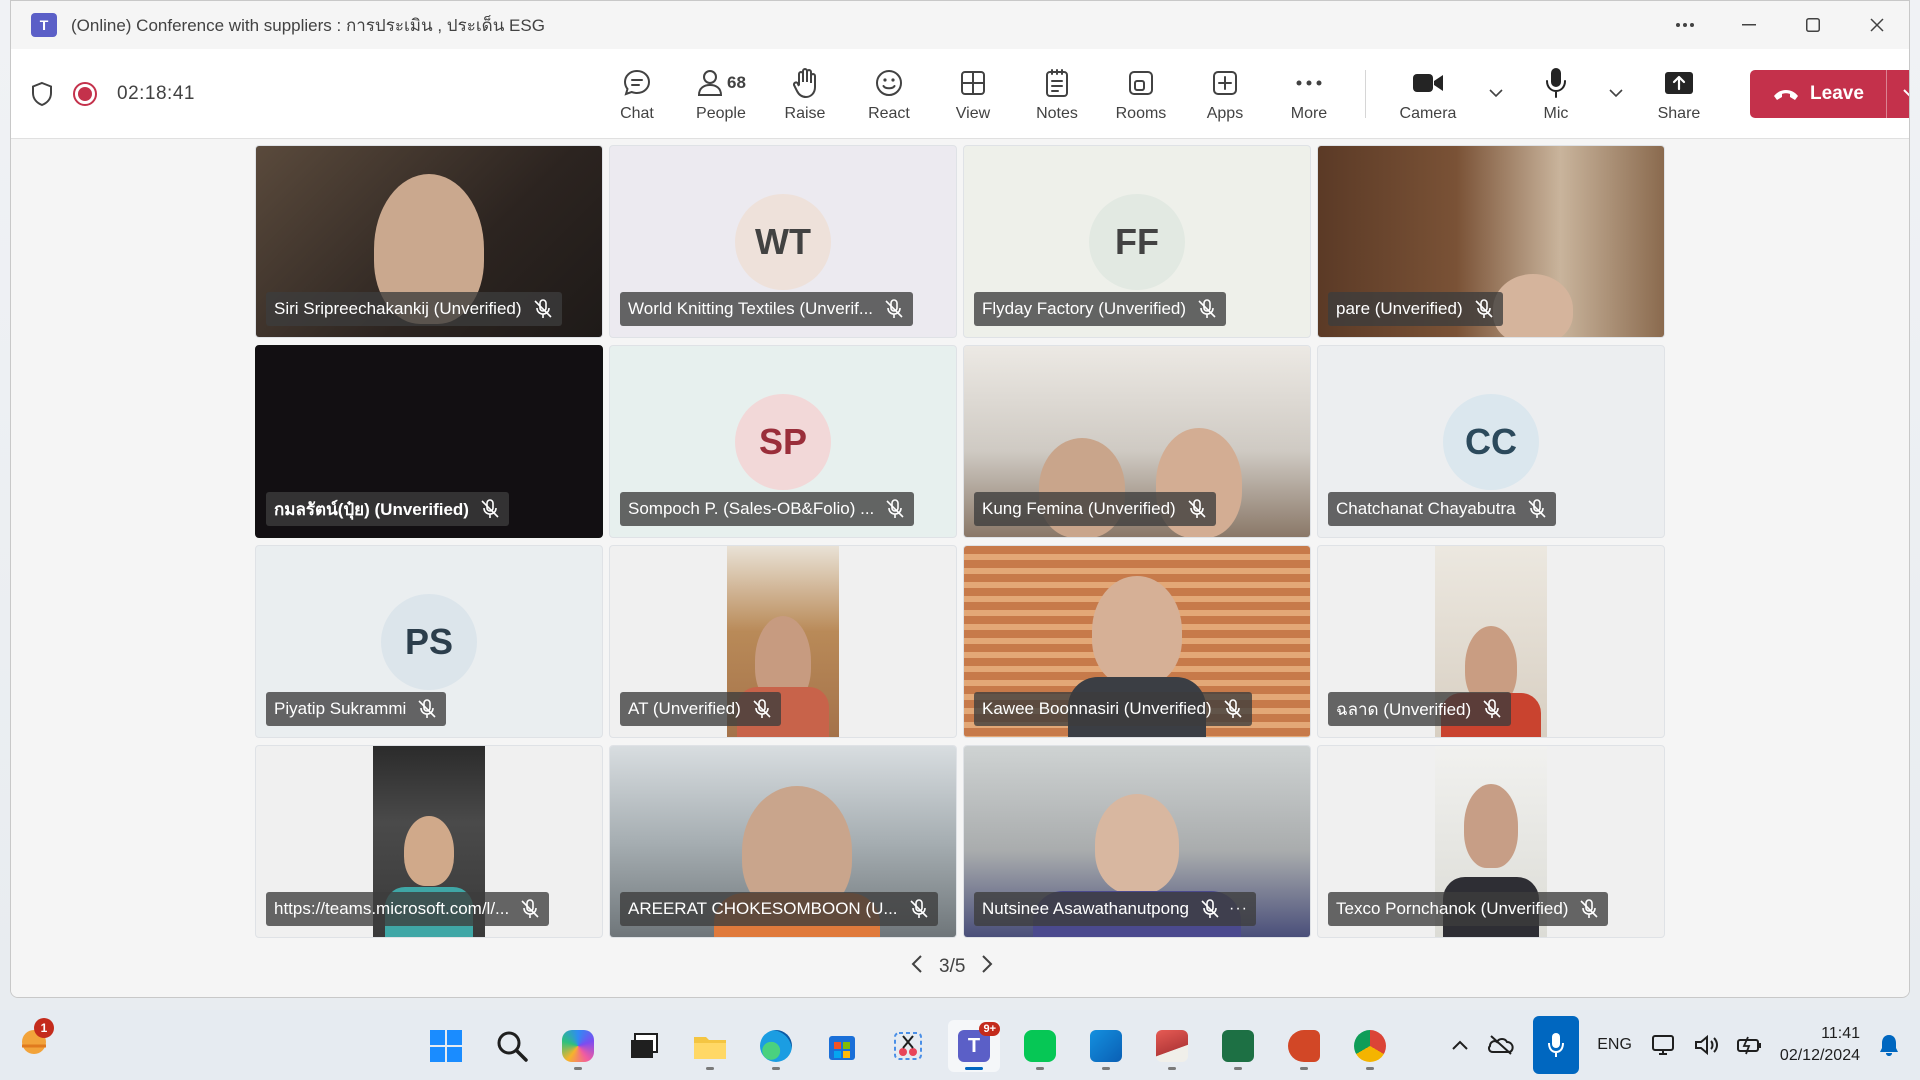  I want to click on participant-tile: pare (Unverified), so click(1491, 241).